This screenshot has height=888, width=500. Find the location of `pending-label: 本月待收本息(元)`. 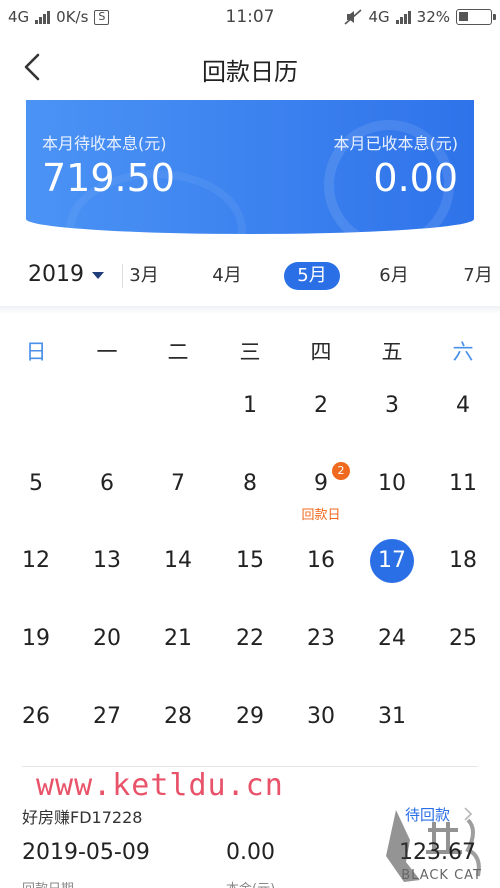

pending-label: 本月待收本息(元) is located at coordinates (104, 143).